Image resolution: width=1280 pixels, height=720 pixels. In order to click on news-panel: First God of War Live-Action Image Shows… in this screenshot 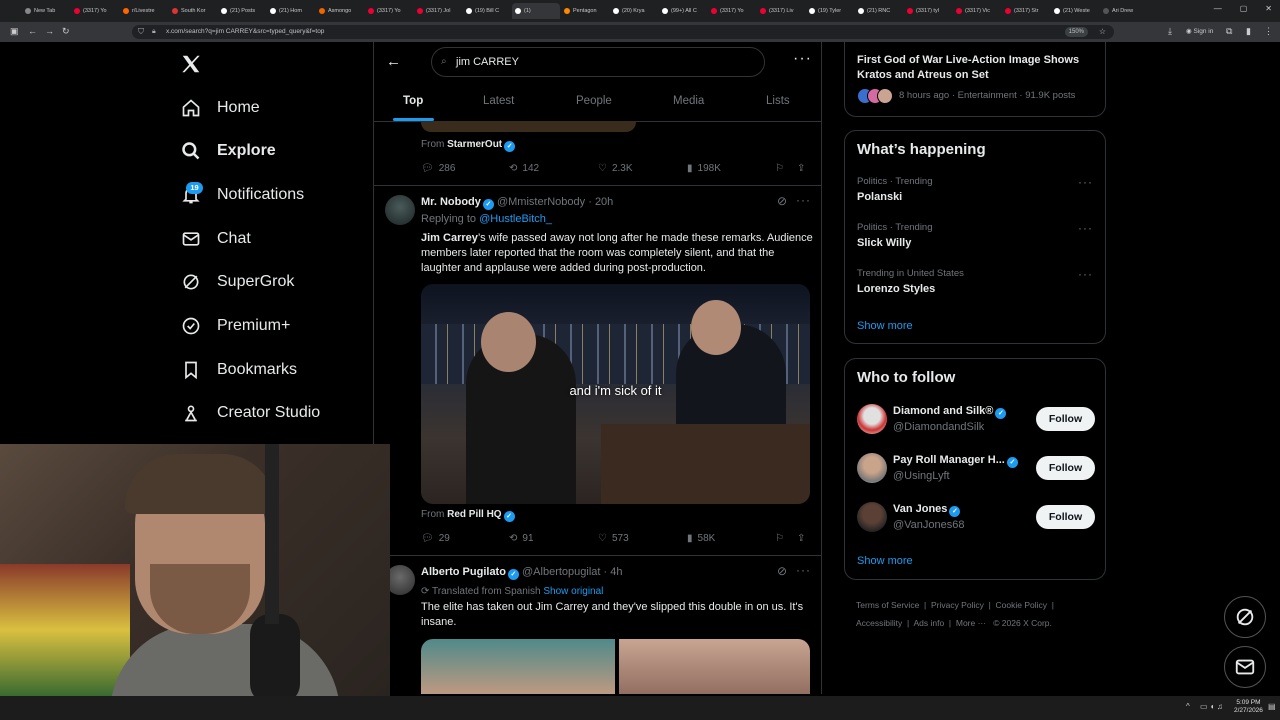, I will do `click(975, 79)`.